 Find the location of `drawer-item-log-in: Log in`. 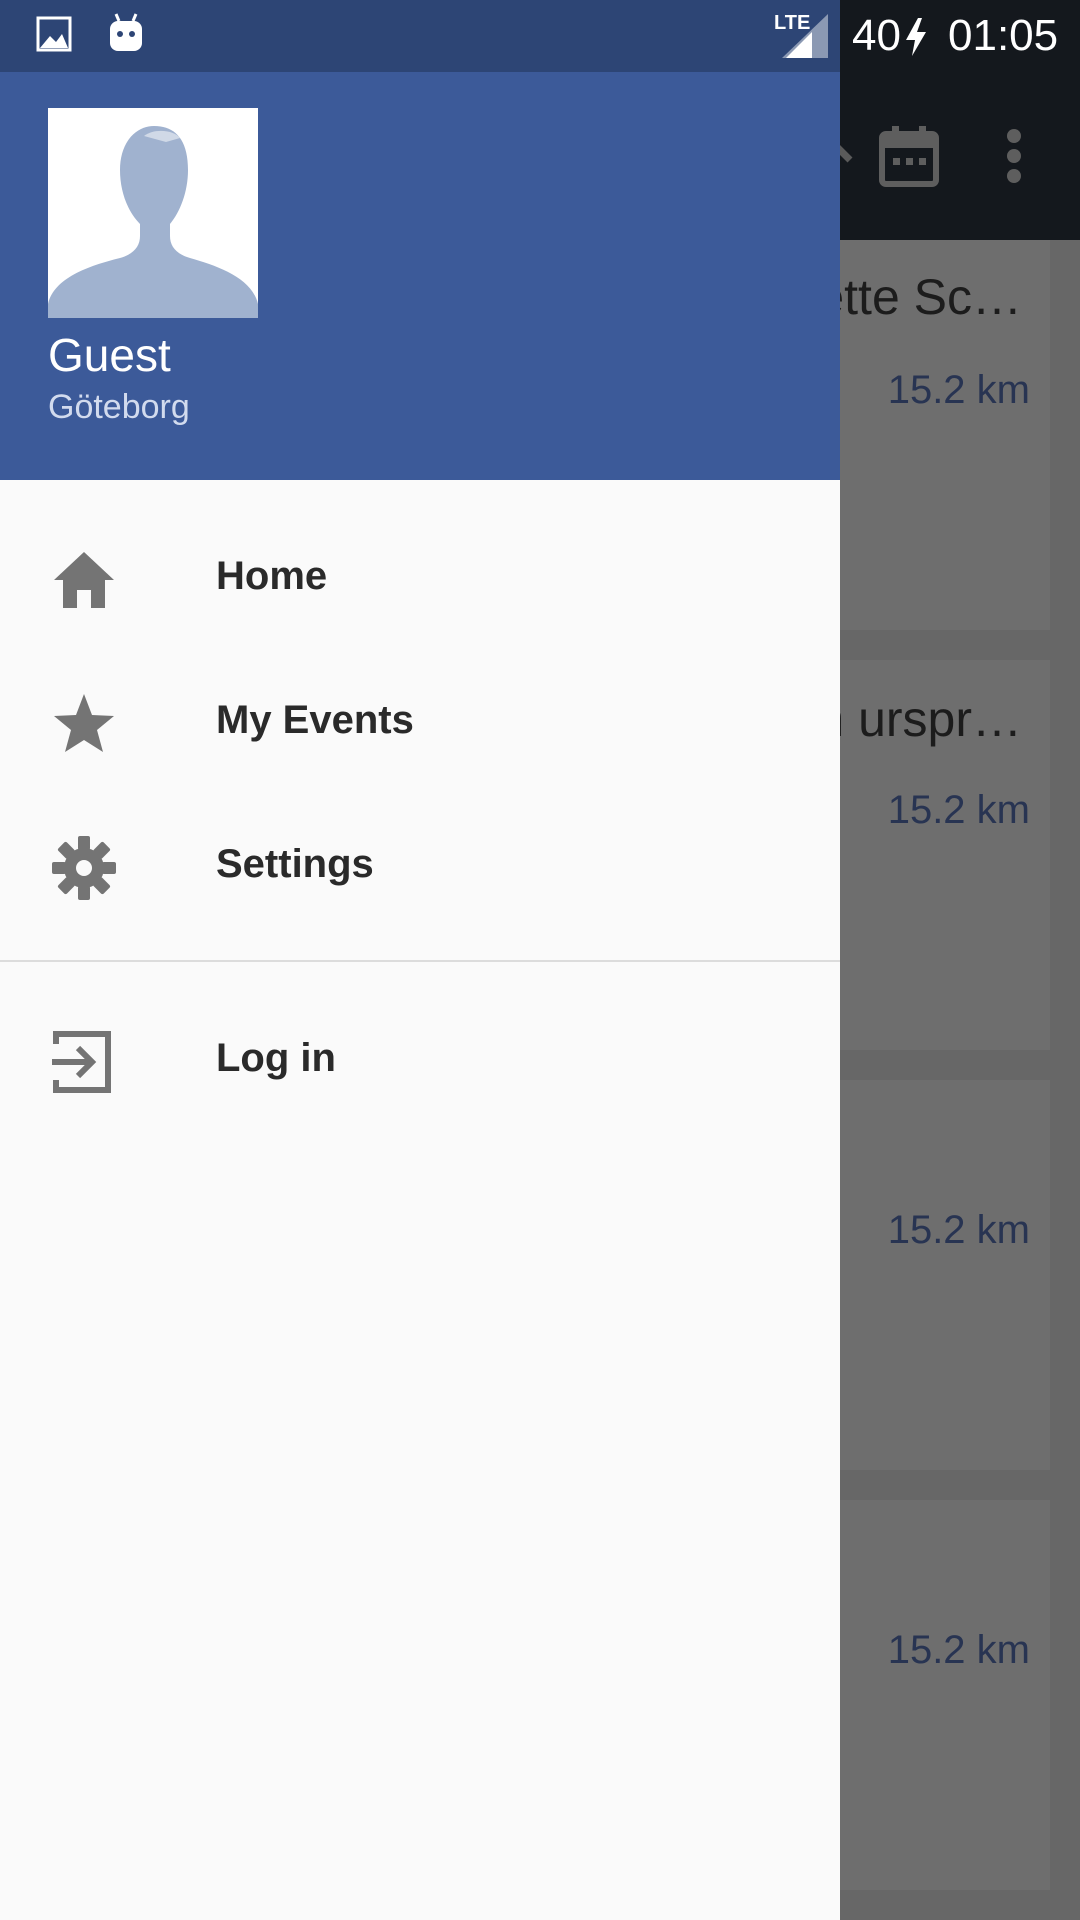

drawer-item-log-in: Log in is located at coordinates (420, 1060).